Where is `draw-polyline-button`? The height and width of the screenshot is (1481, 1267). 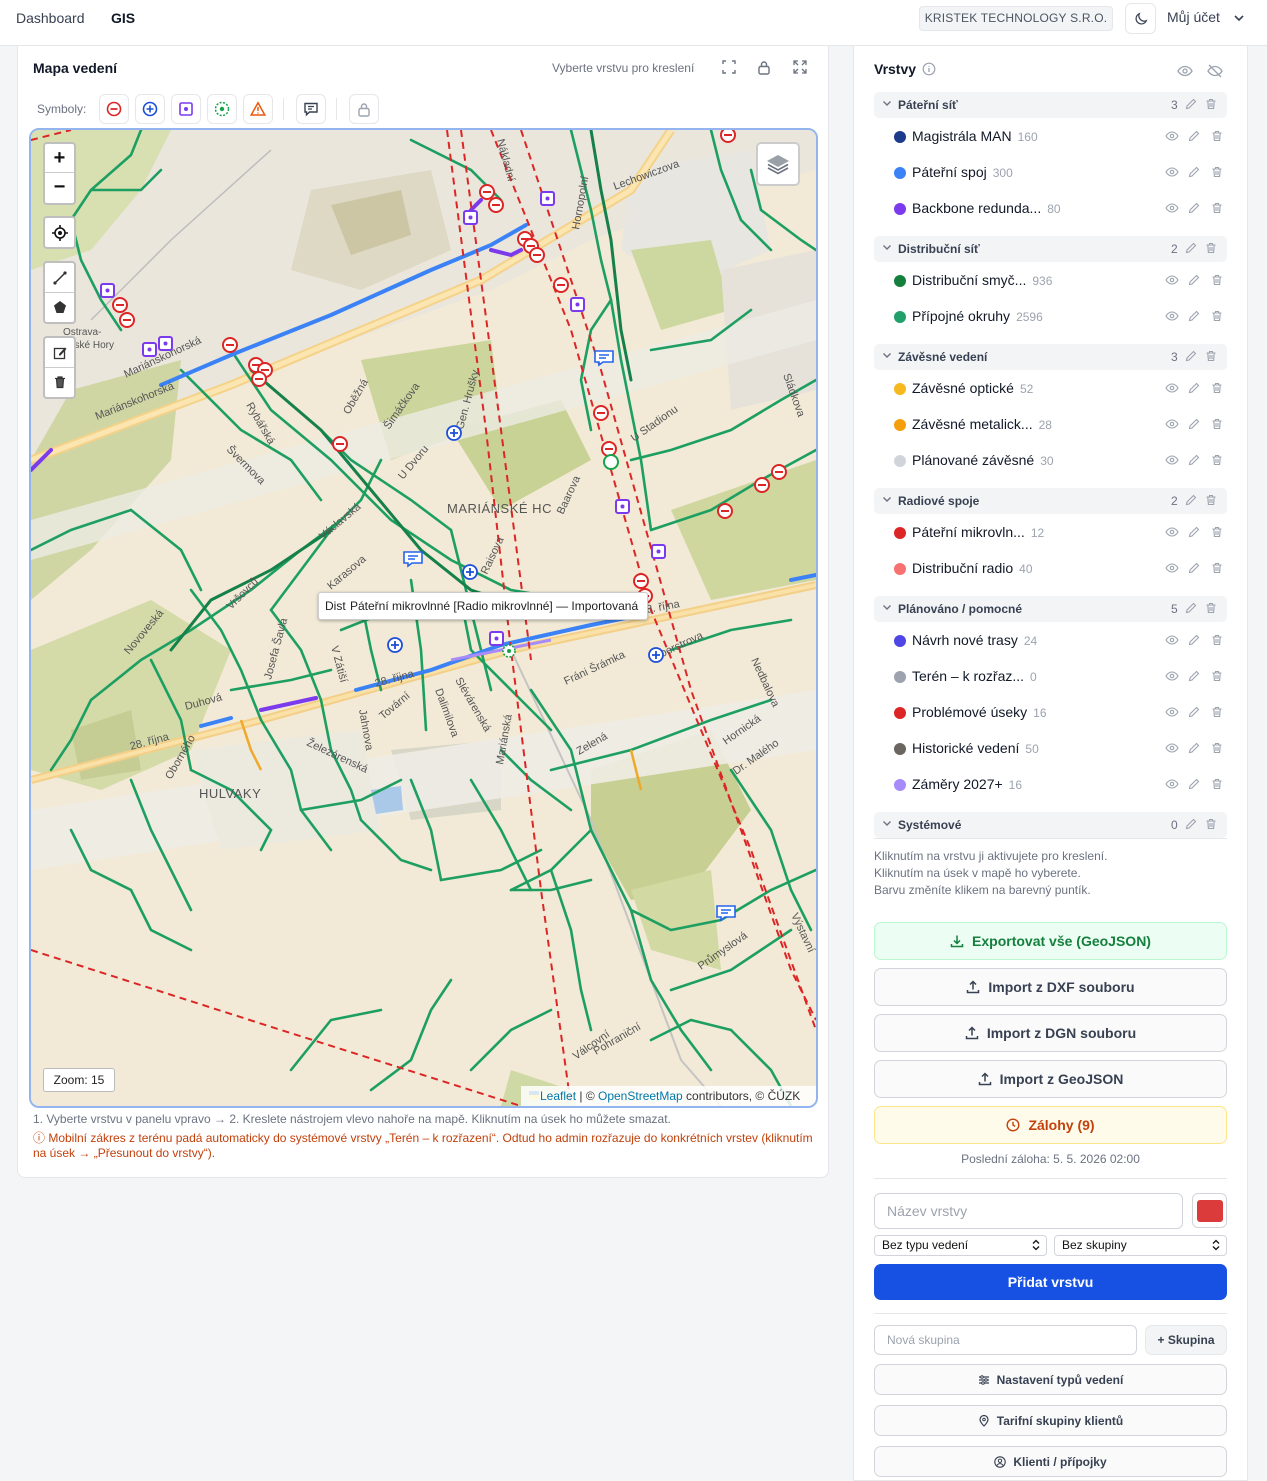 draw-polyline-button is located at coordinates (59, 277).